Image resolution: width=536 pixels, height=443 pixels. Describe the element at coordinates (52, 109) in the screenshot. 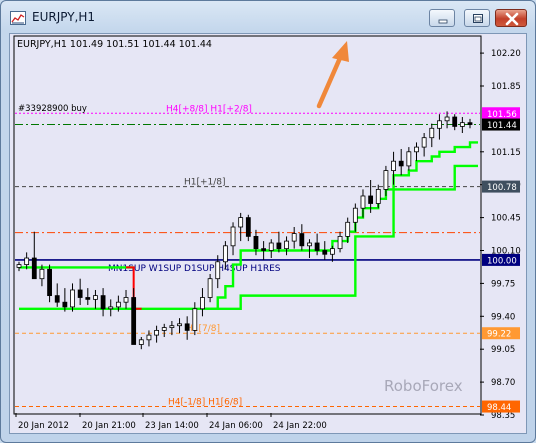

I see `order-label: #33928900 buy` at that location.